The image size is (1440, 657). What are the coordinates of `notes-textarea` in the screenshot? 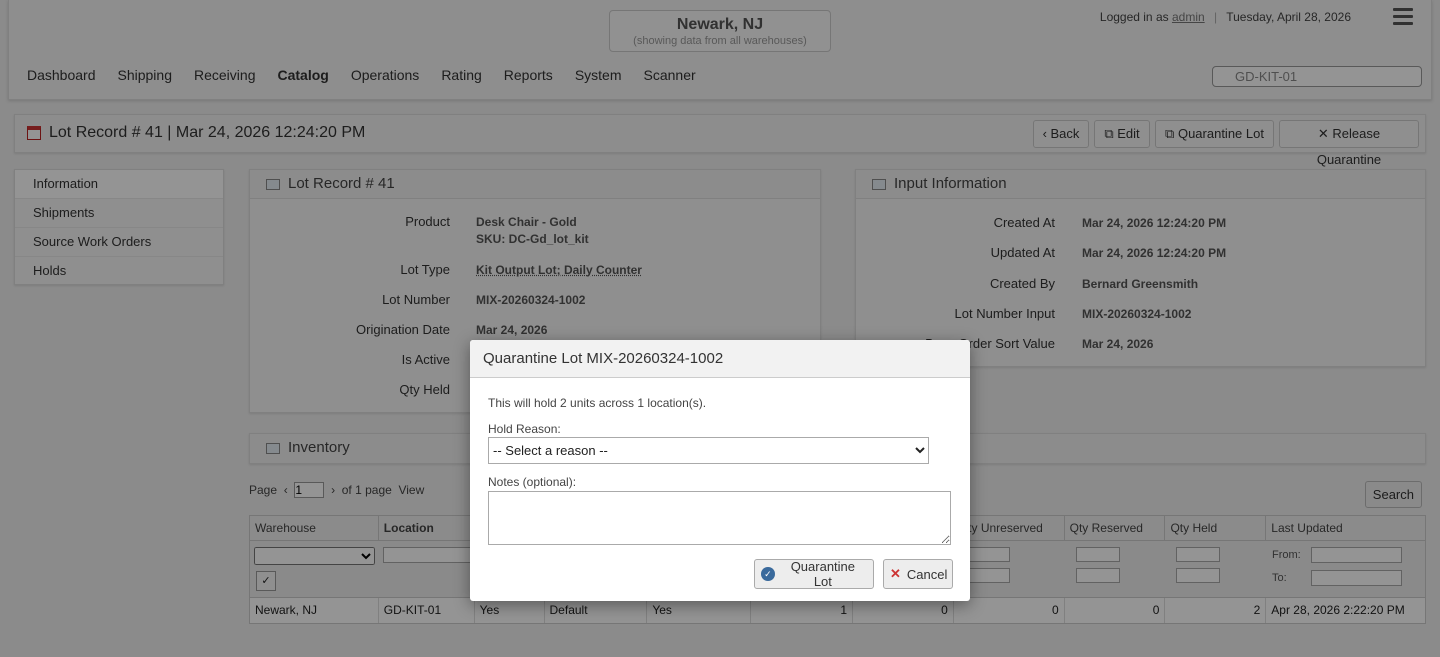 It's located at (719, 518).